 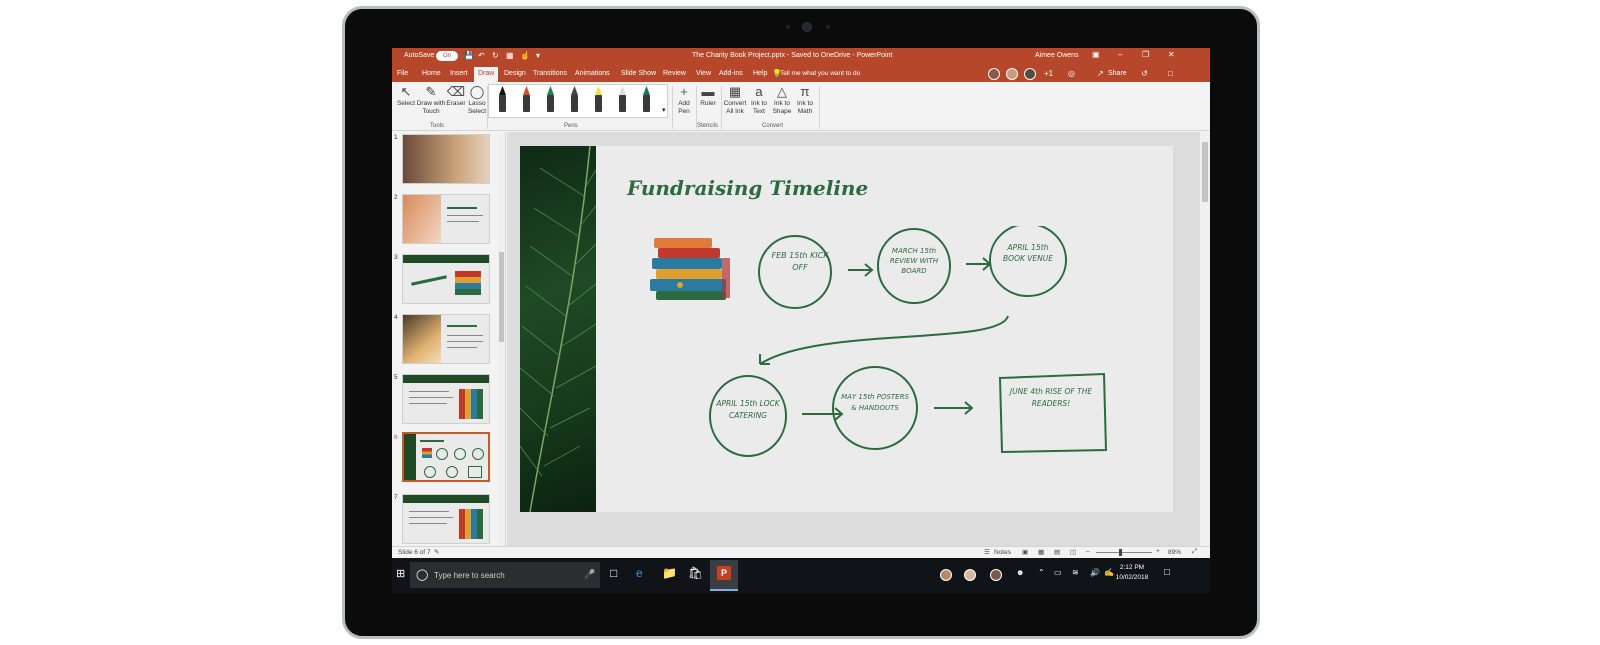 What do you see at coordinates (431, 100) in the screenshot?
I see `draw-with-touch-button: ✎ Draw with Touch` at bounding box center [431, 100].